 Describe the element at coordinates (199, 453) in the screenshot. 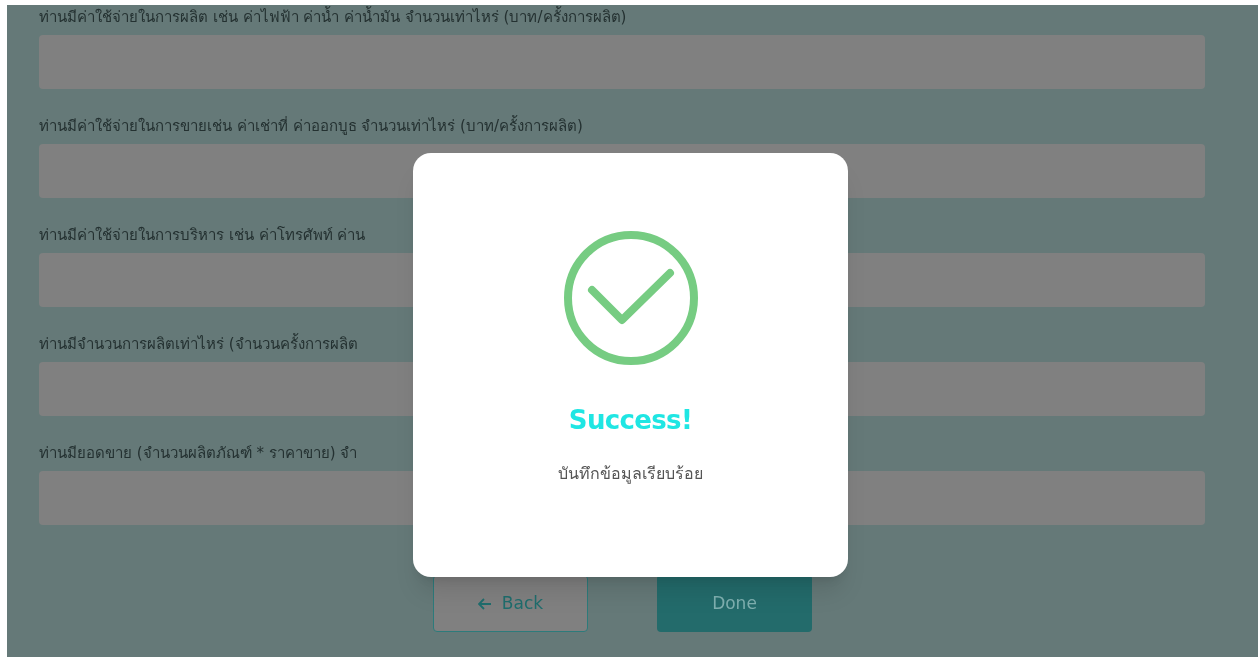

I see `field-label: ท่านมียอดขาย (จำนวนผลิตภัณฑ์ * ราคาขาย) จำ` at that location.